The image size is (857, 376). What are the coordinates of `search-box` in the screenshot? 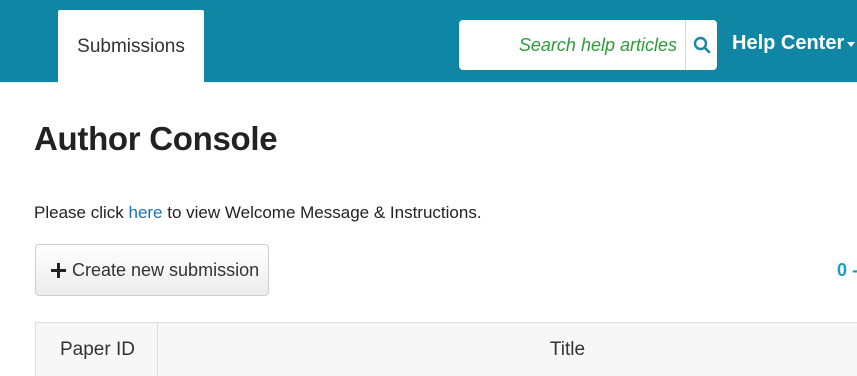 It's located at (588, 45).